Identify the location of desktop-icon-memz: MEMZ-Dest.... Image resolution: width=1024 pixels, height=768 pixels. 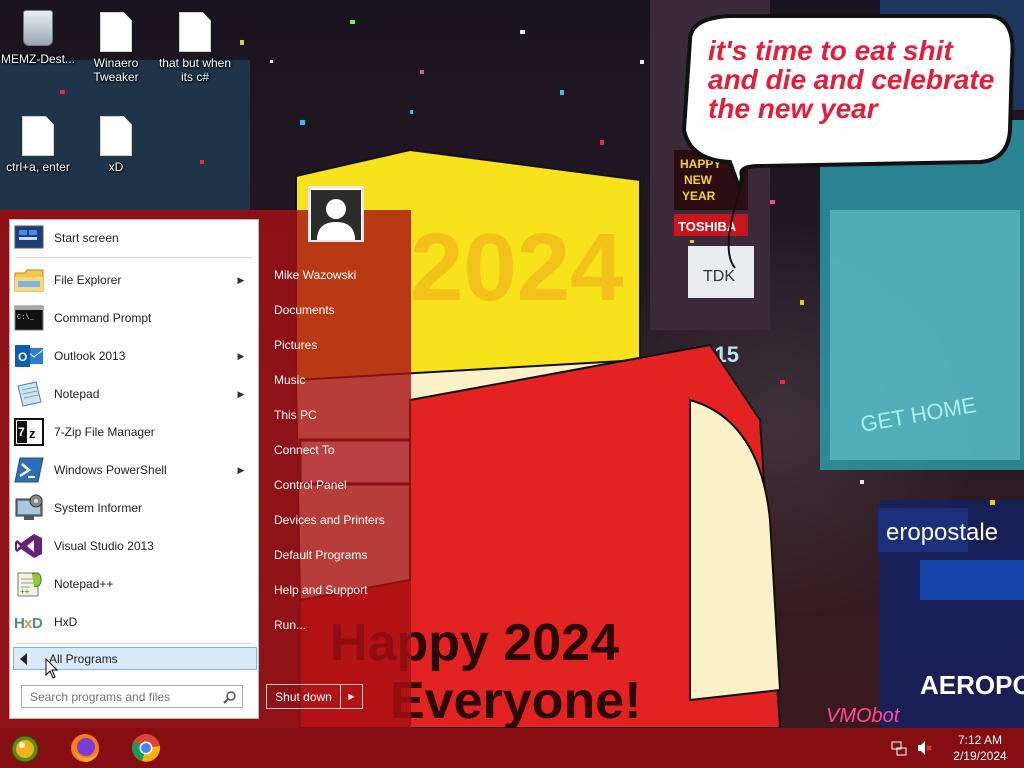
(38, 37).